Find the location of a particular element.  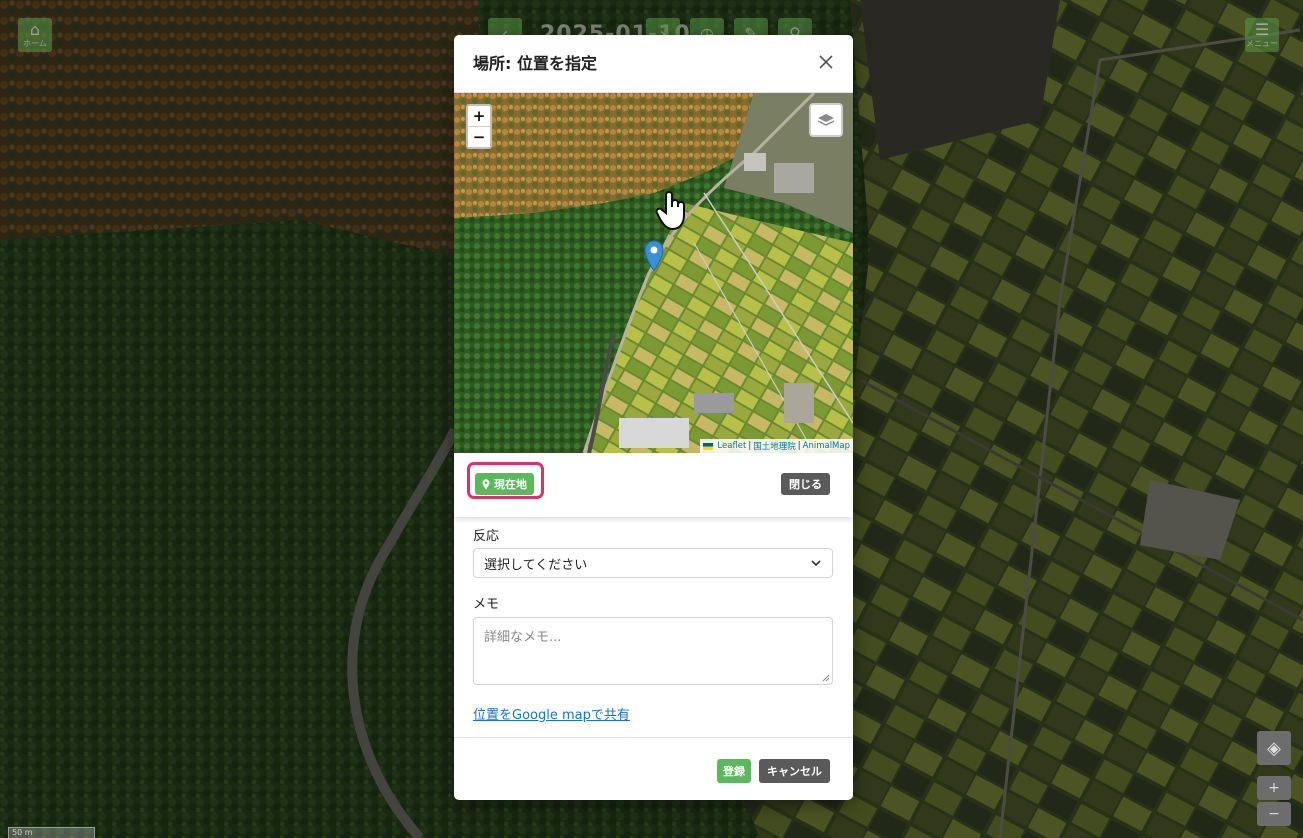

close-icon is located at coordinates (826, 62).